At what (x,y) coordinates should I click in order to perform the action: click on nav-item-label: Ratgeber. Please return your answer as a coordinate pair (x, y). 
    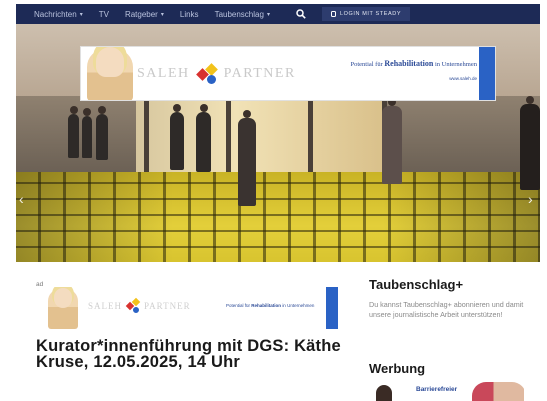
    Looking at the image, I should click on (141, 14).